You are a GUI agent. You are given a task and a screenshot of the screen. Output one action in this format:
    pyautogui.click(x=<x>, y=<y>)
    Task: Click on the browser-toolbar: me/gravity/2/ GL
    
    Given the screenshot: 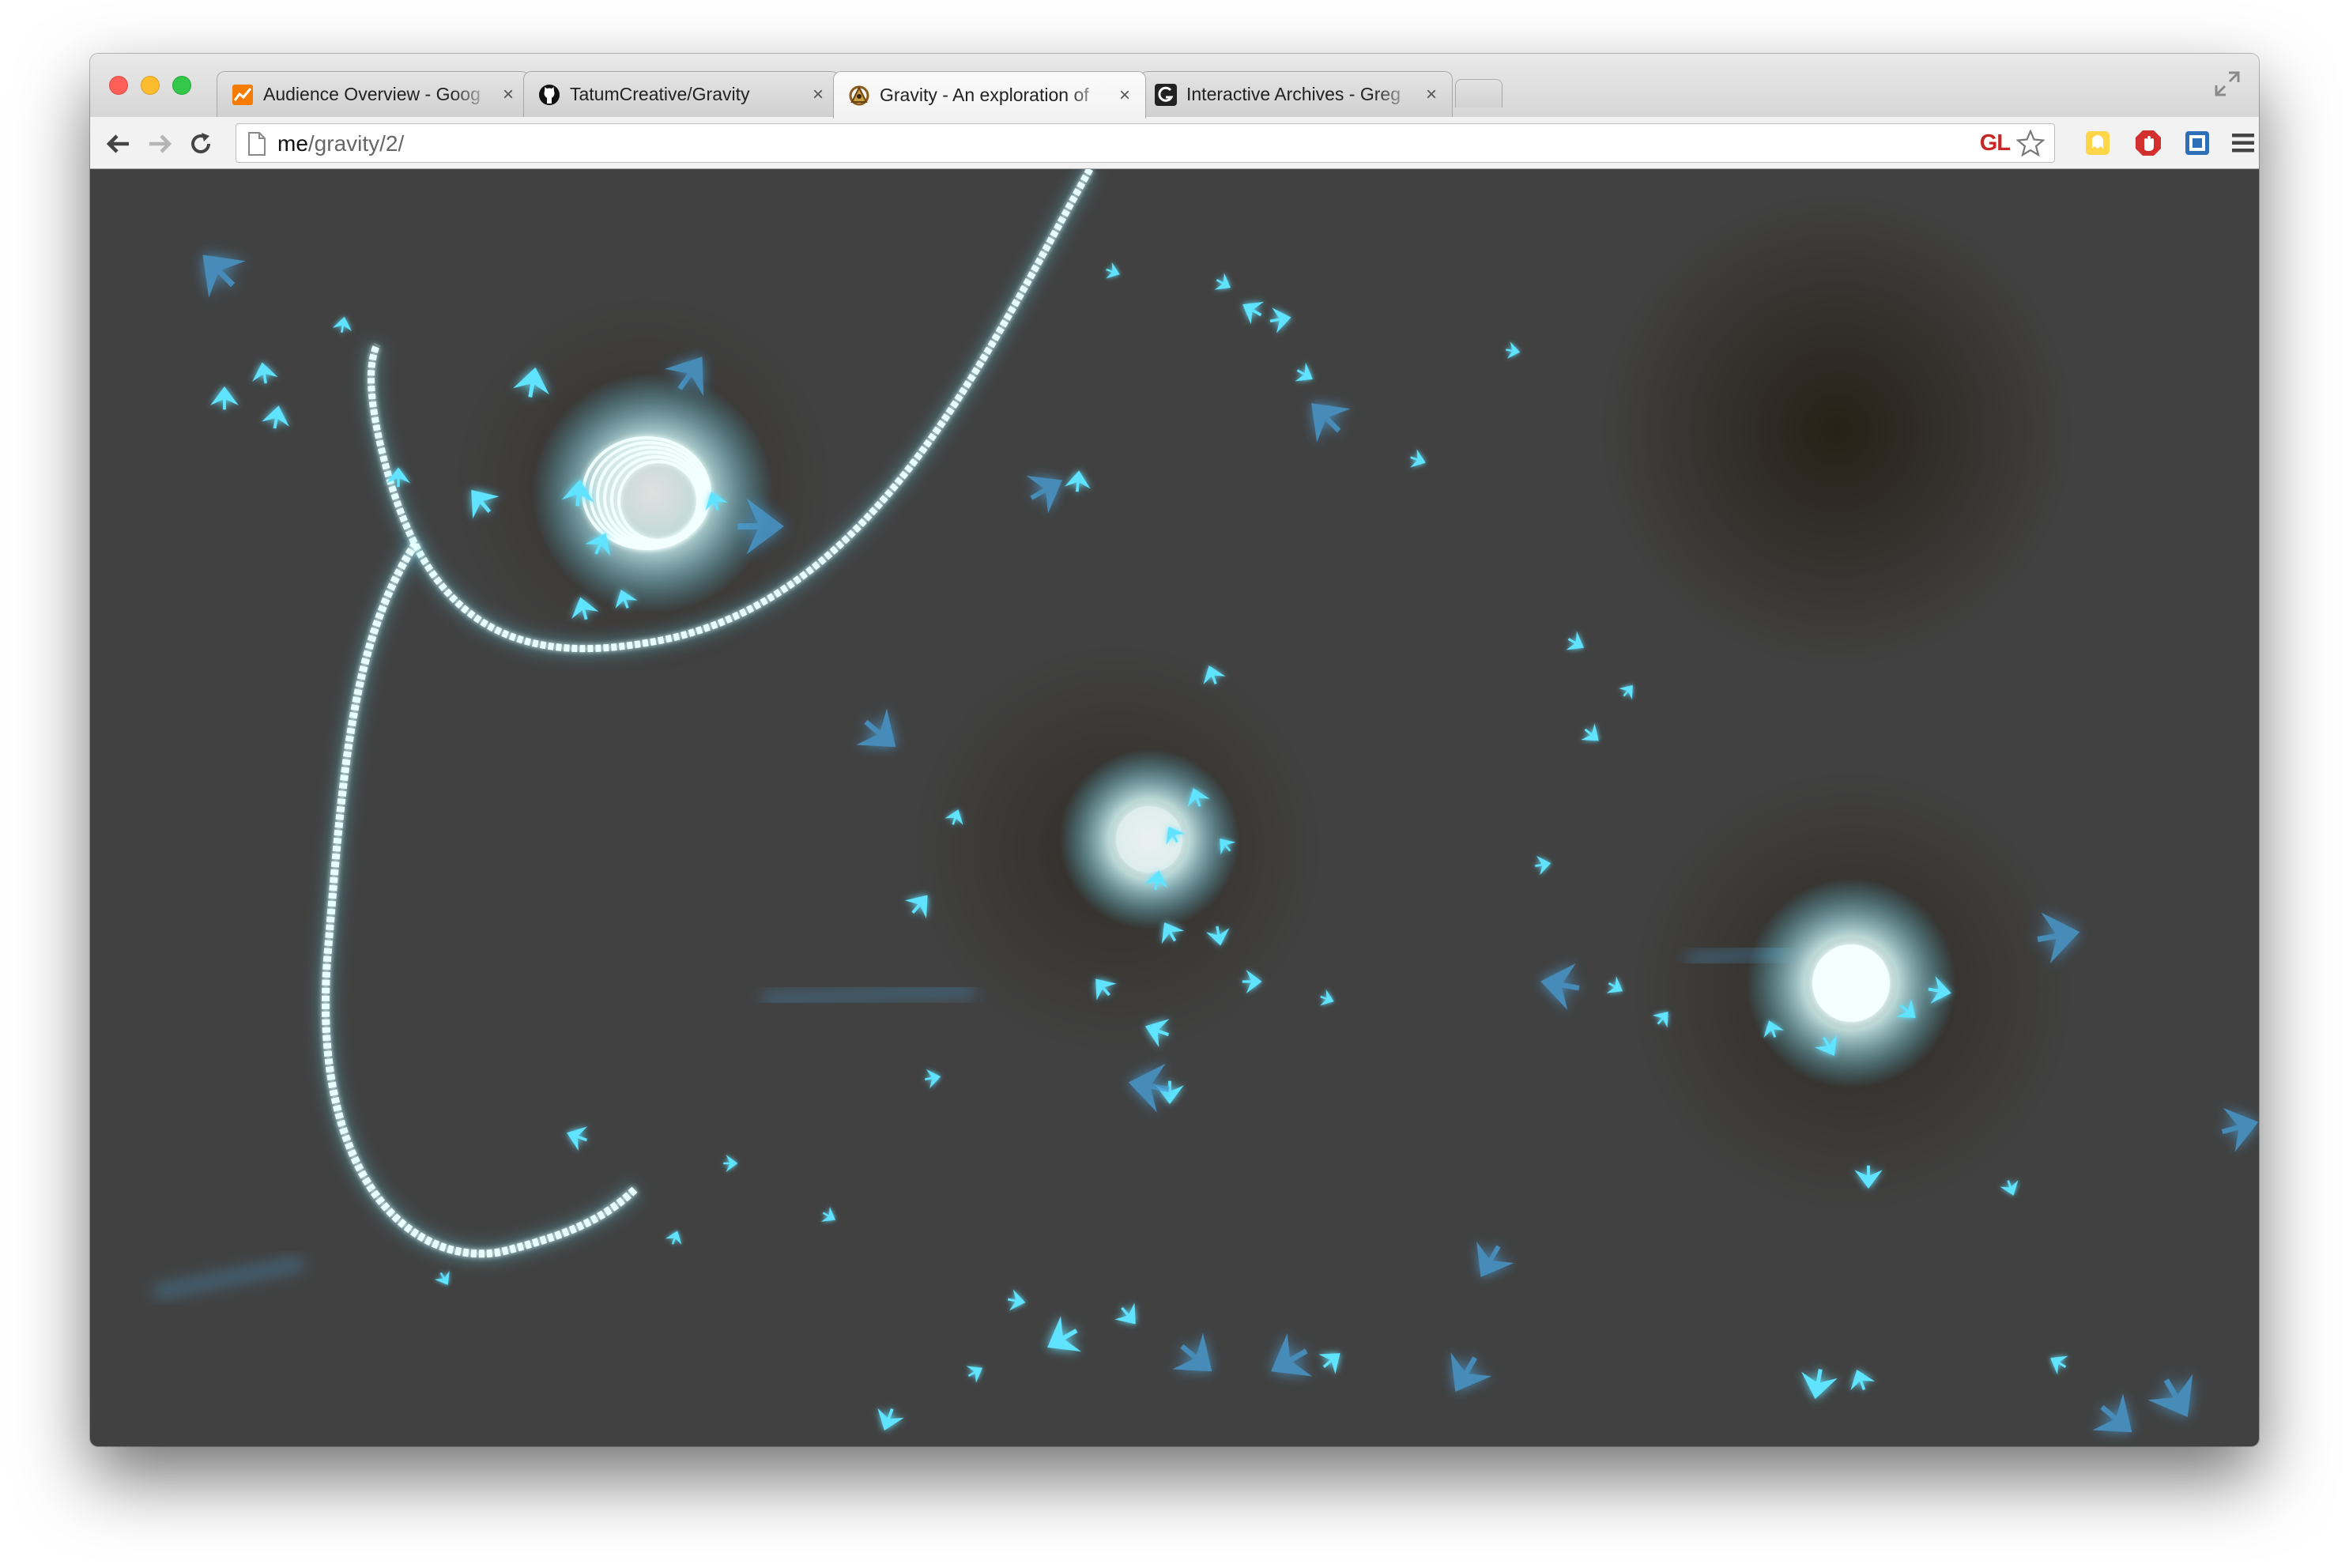 What is the action you would take?
    pyautogui.click(x=1174, y=143)
    